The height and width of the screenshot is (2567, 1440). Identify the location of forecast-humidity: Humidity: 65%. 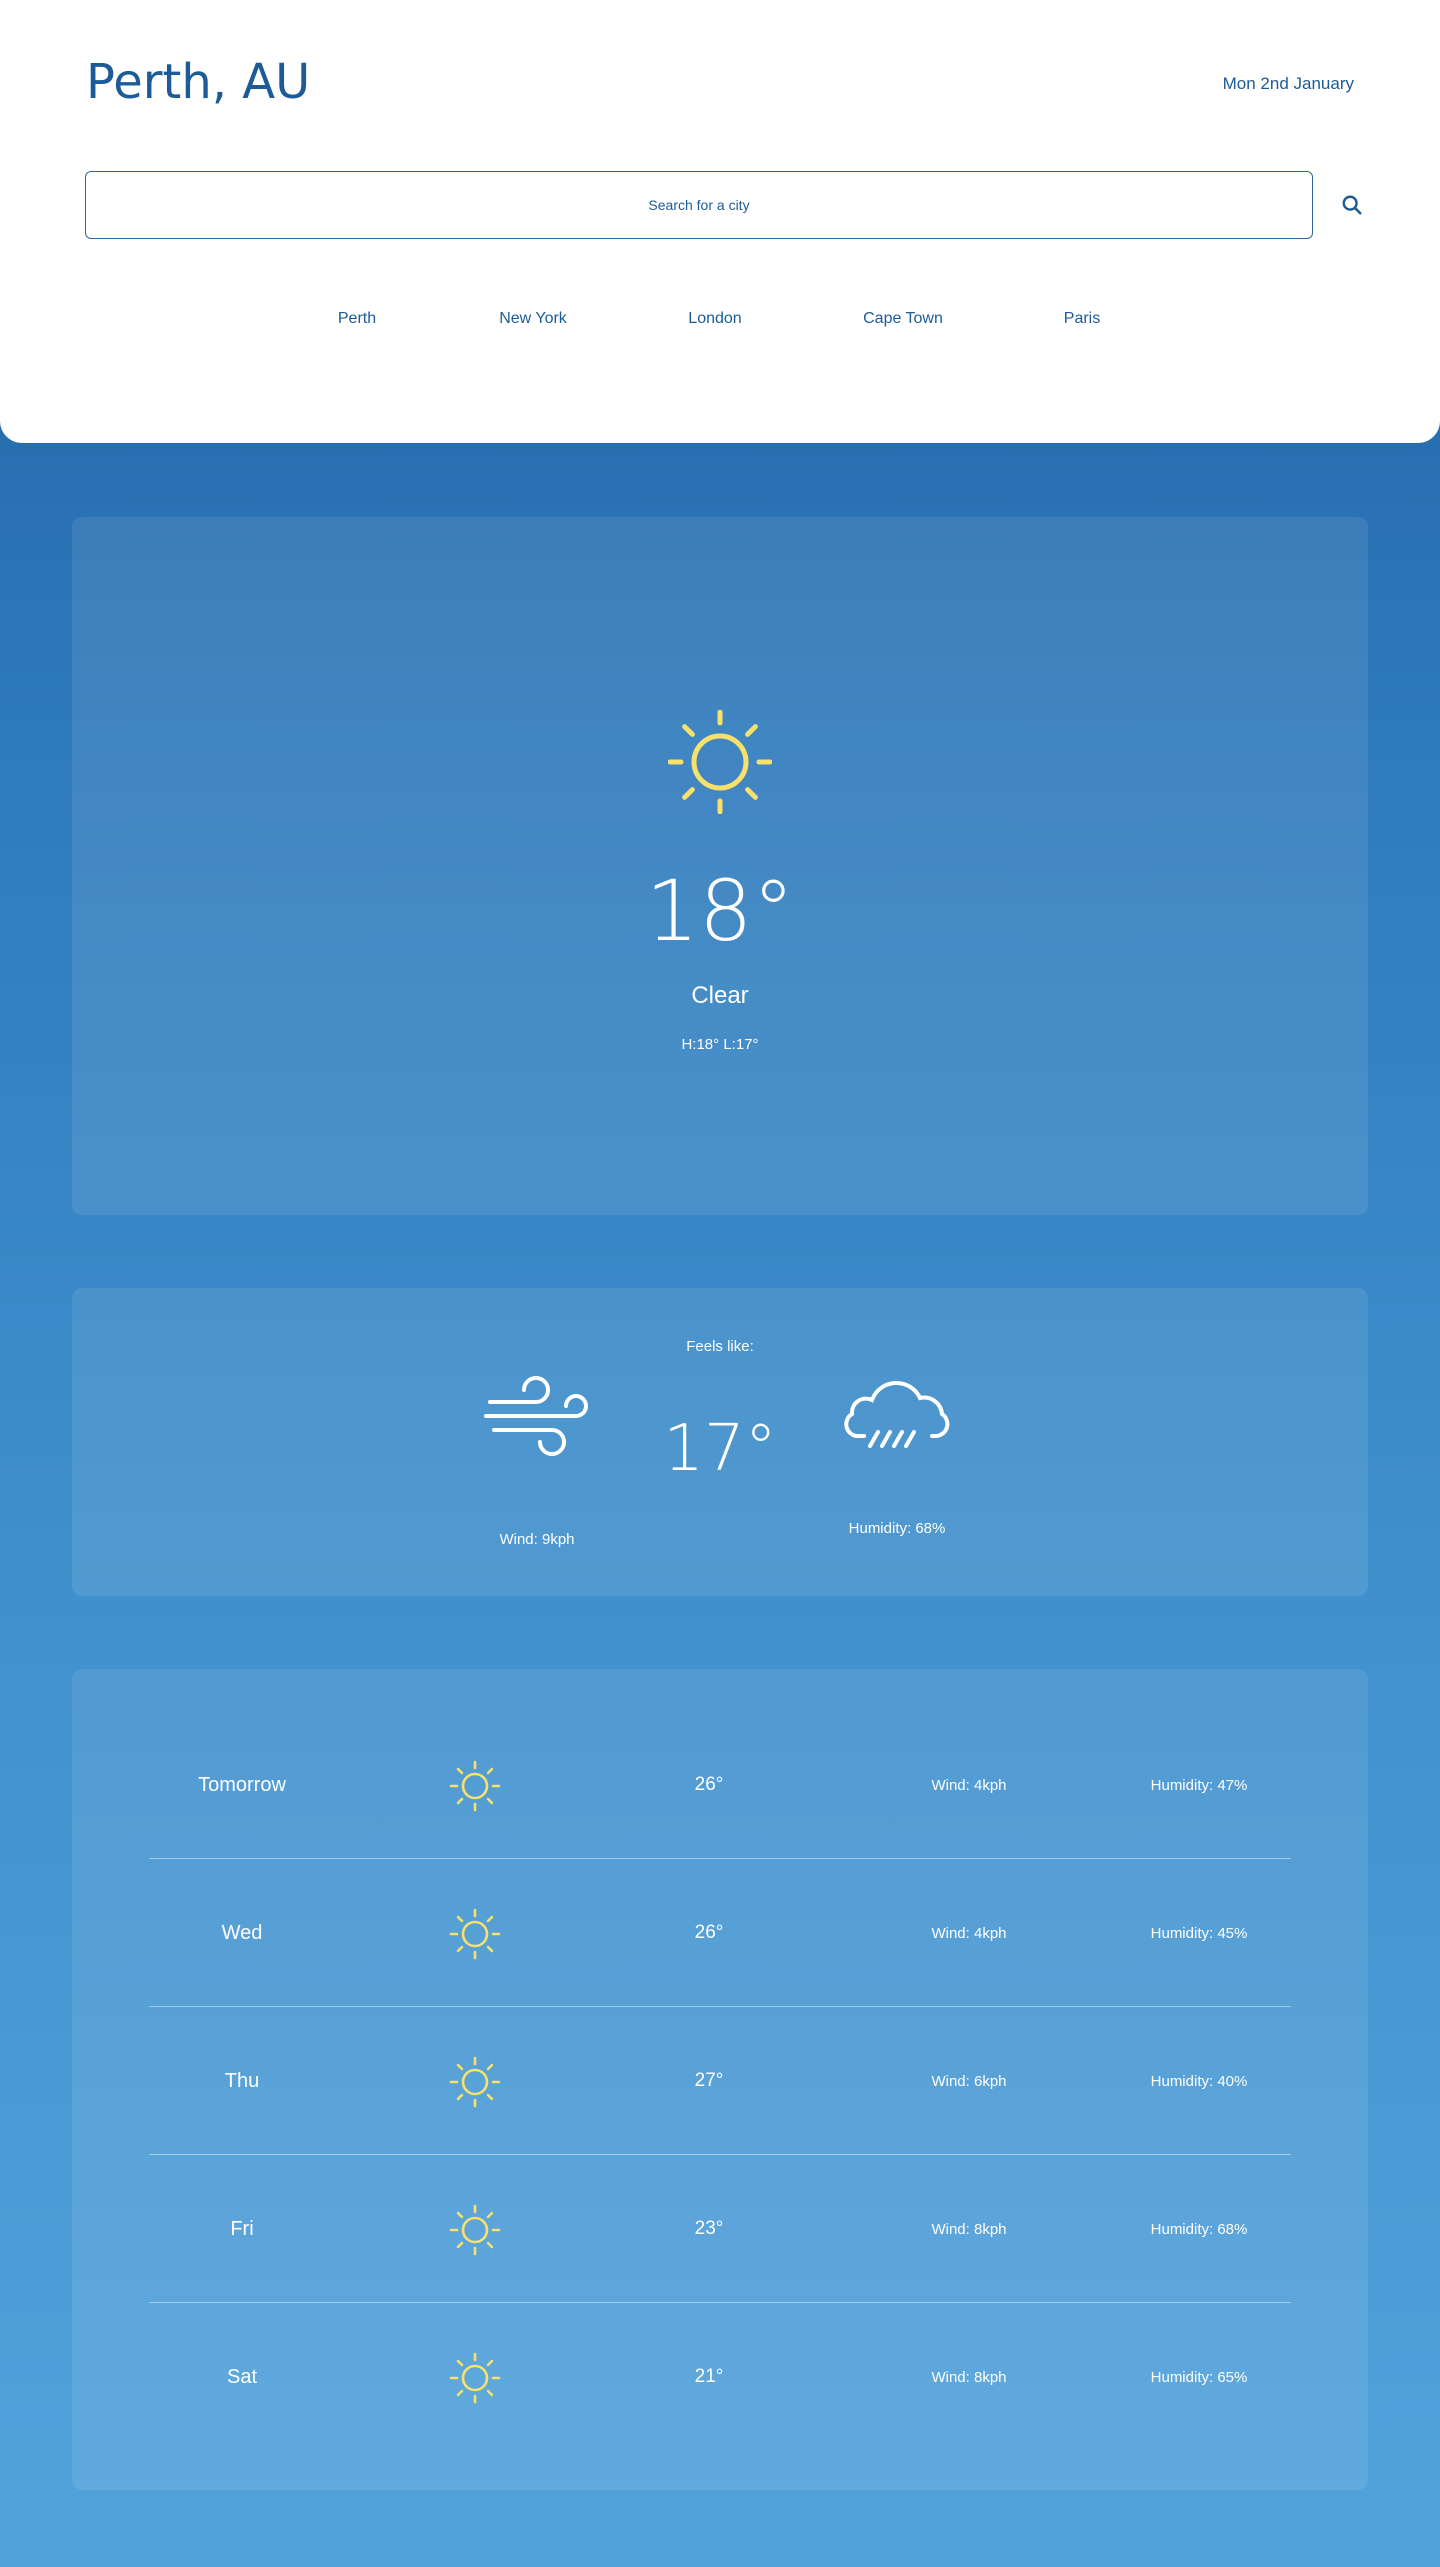
(1199, 2377).